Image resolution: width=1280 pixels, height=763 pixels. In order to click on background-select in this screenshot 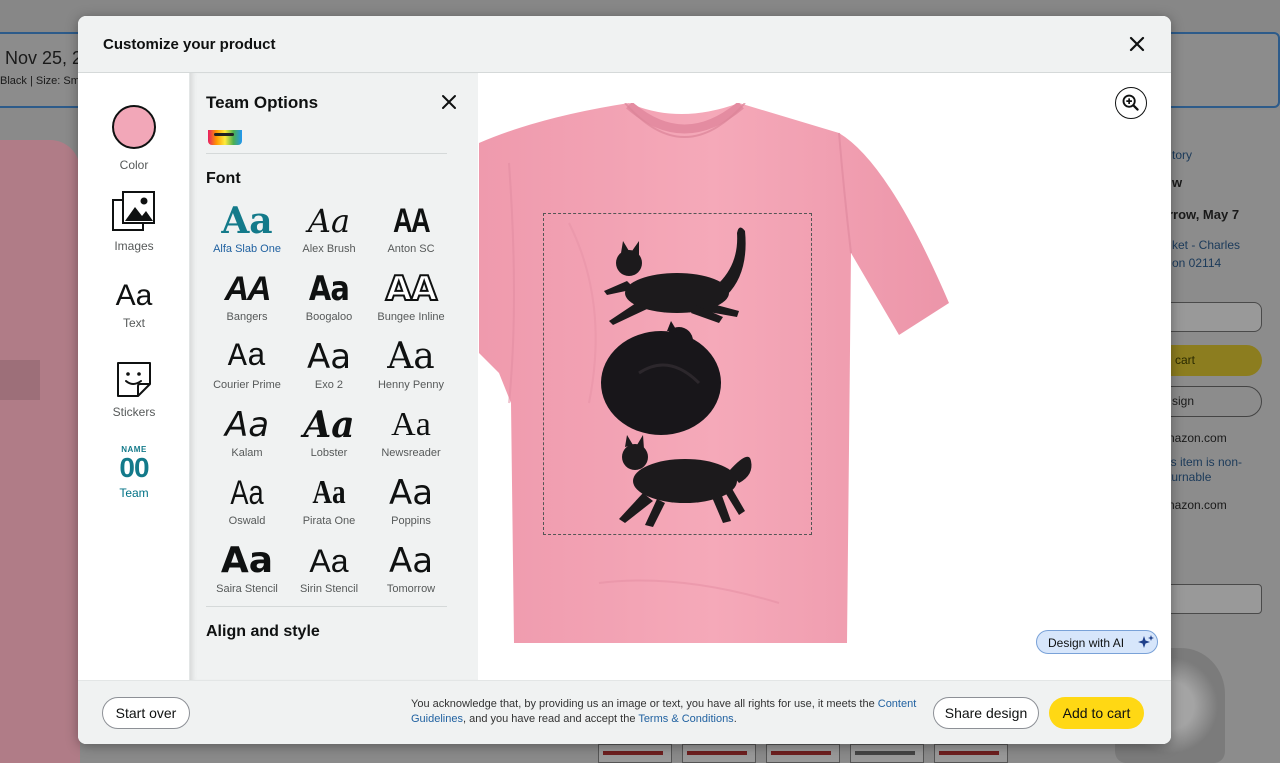, I will do `click(1211, 599)`.